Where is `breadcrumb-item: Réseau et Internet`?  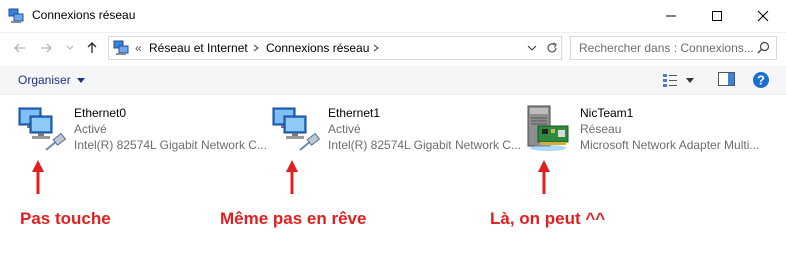 breadcrumb-item: Réseau et Internet is located at coordinates (198, 48).